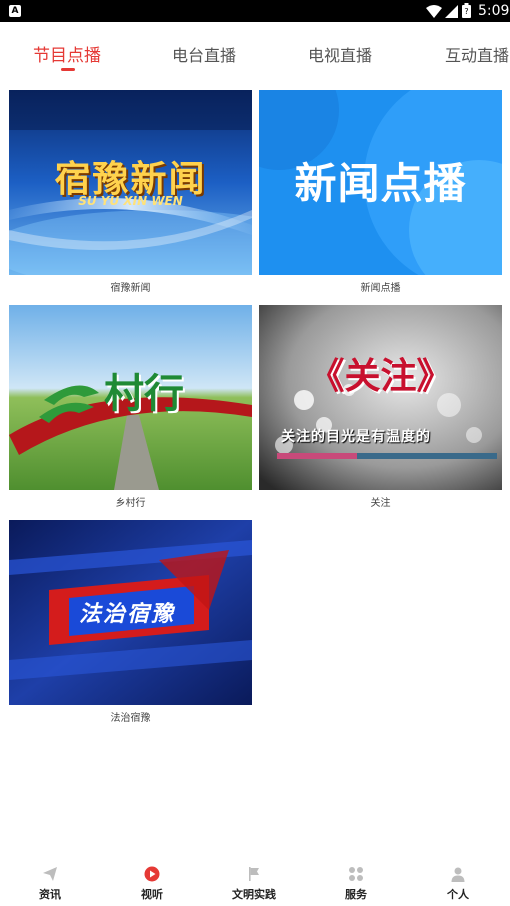 Image resolution: width=510 pixels, height=906 pixels. Describe the element at coordinates (152, 894) in the screenshot. I see `nav-label: 视听` at that location.